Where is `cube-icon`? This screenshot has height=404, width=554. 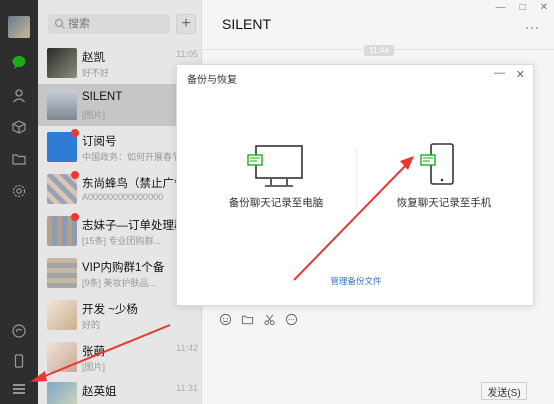
cube-icon is located at coordinates (19, 127).